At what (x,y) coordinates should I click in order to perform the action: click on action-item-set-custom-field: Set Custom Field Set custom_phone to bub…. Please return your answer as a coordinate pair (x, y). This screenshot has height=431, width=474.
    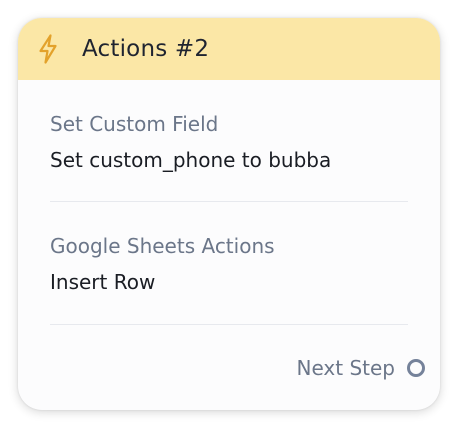
    Looking at the image, I should click on (229, 142).